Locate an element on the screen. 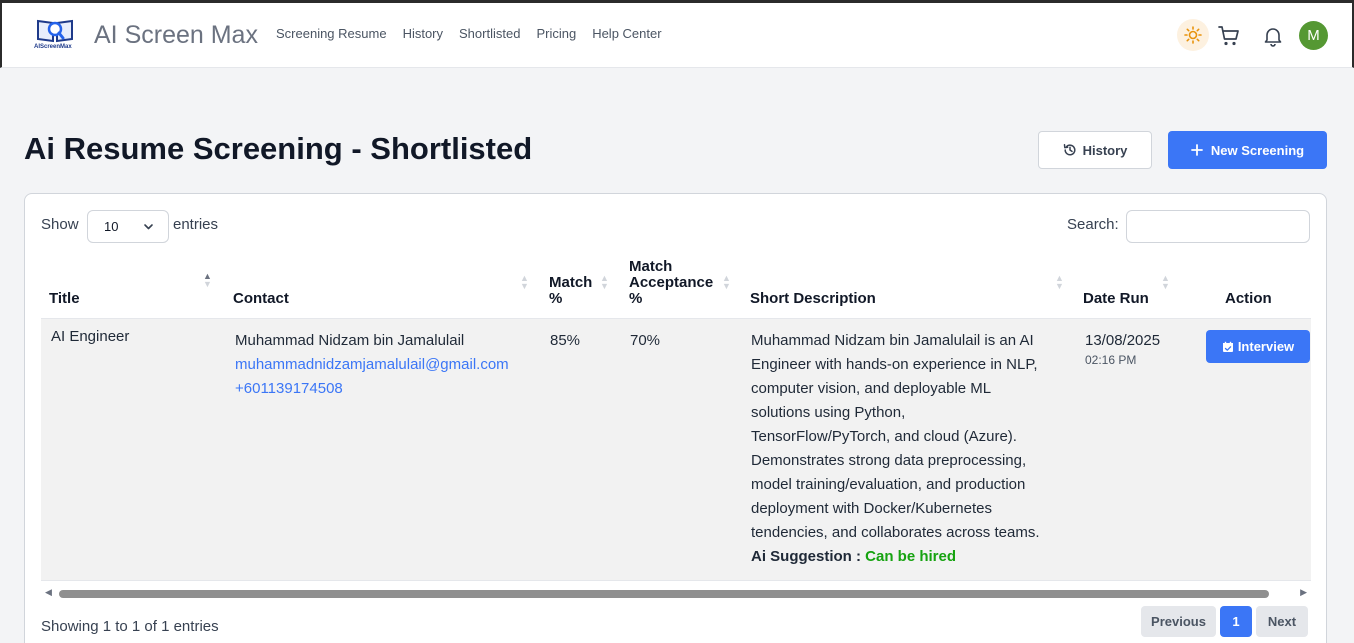  sort-indicator-description: ▲ ▼ is located at coordinates (1059, 282).